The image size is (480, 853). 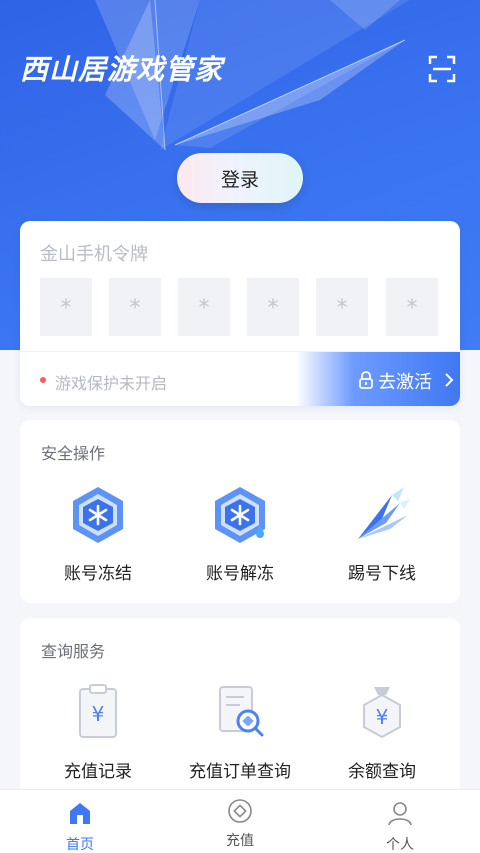 I want to click on op-label: 充值订单查询, so click(x=240, y=772).